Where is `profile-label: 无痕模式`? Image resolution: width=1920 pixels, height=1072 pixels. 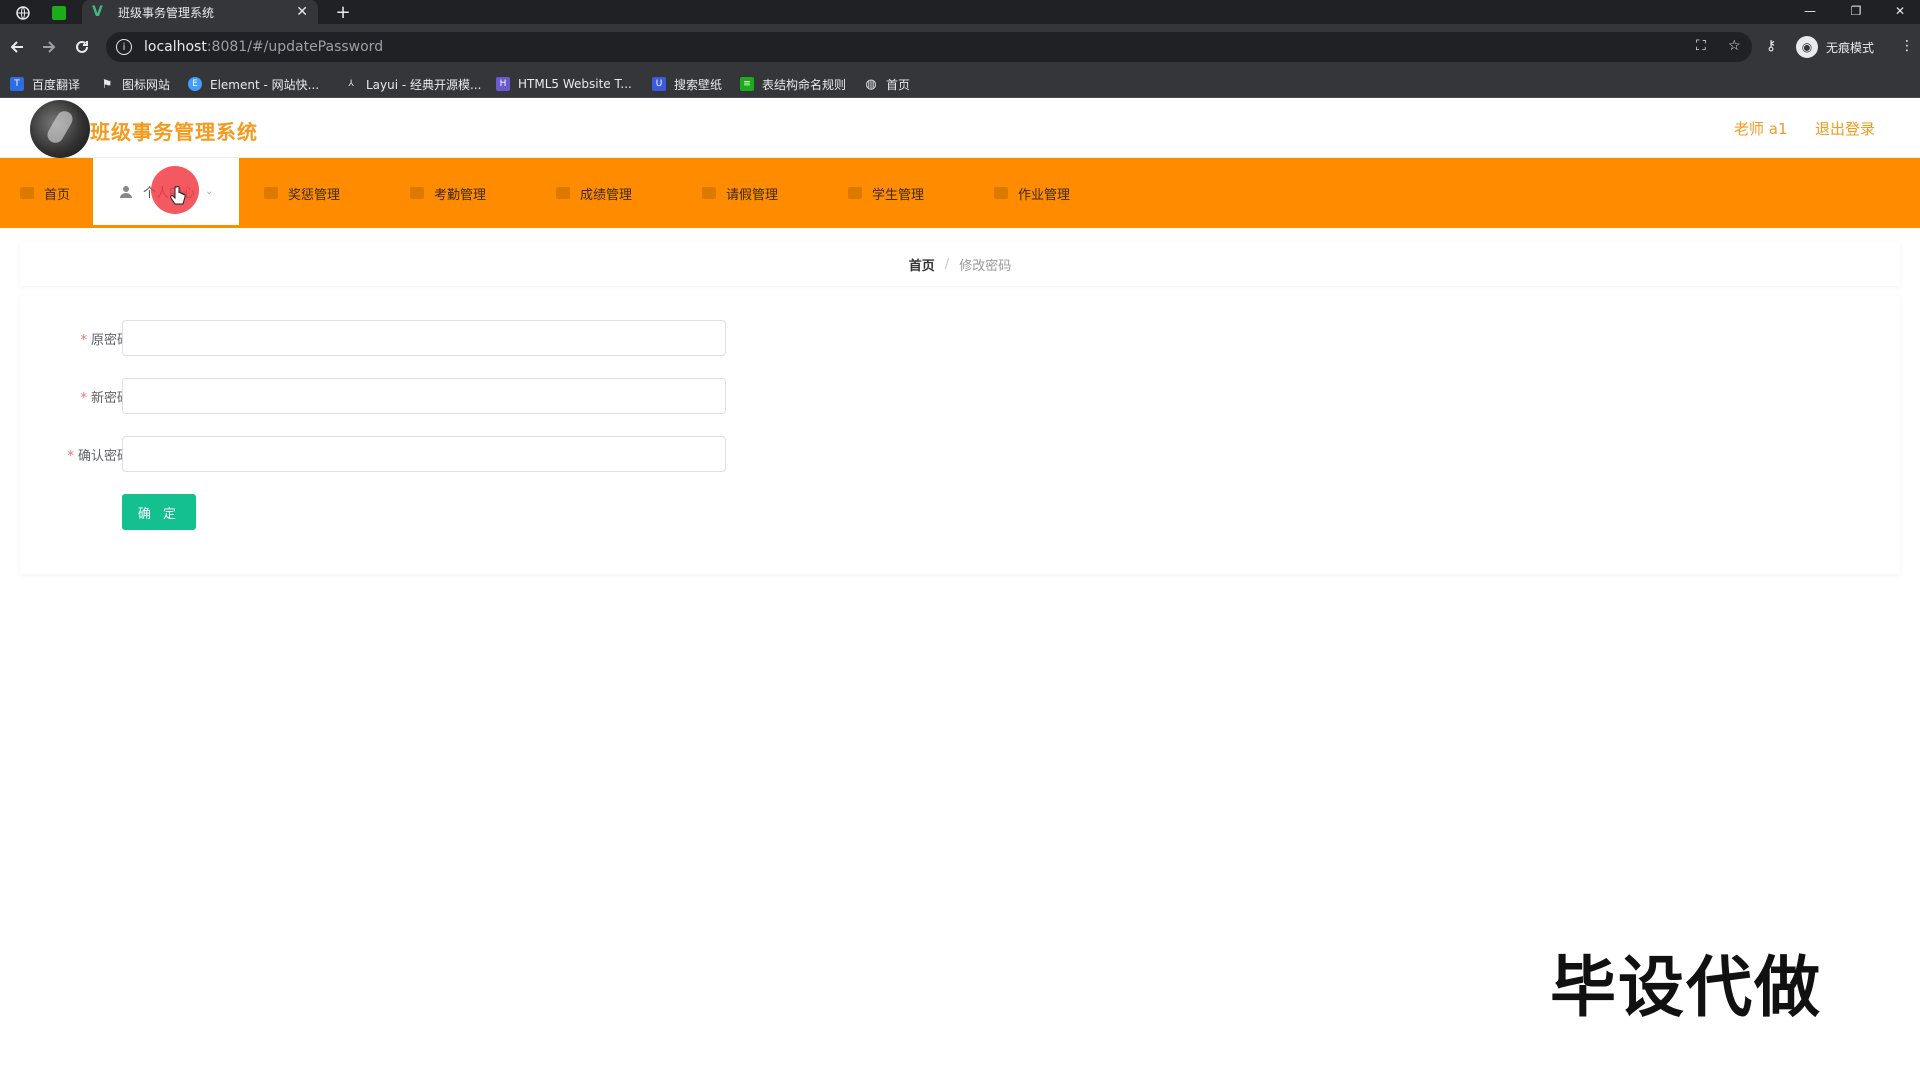
profile-label: 无痕模式 is located at coordinates (1850, 47).